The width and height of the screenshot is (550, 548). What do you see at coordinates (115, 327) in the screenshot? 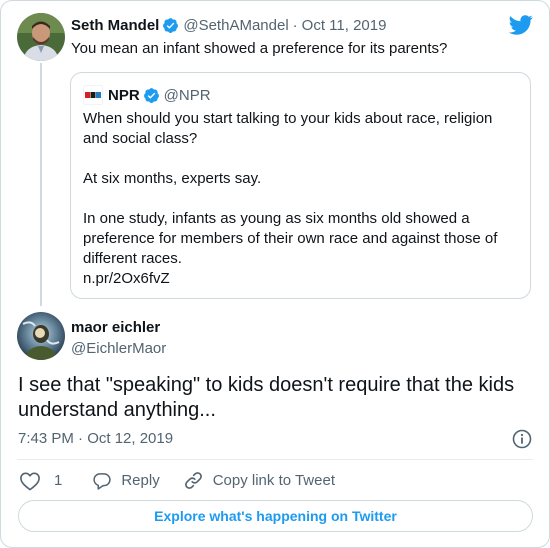
I see `reply-author-name: maor eichler` at bounding box center [115, 327].